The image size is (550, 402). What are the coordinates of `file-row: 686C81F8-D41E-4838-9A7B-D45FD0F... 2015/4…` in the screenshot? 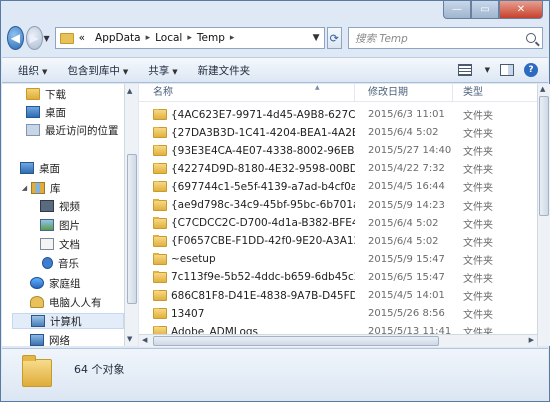 It's located at (338, 295).